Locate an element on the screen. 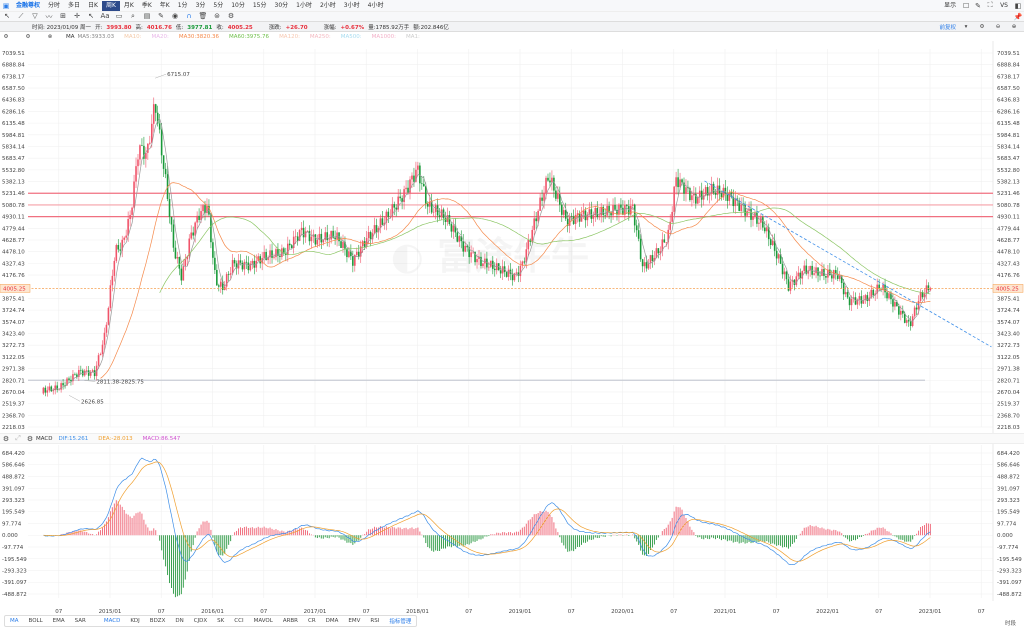 The width and height of the screenshot is (1024, 629). ma-legend-item: MA10: is located at coordinates (132, 37).